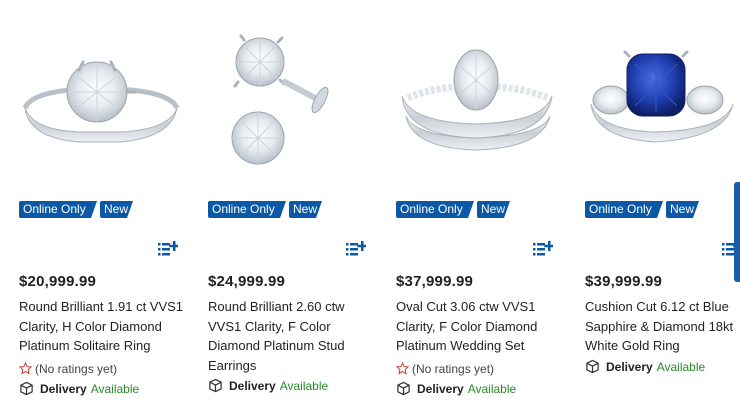  I want to click on product-price: $20,999.99, so click(58, 281).